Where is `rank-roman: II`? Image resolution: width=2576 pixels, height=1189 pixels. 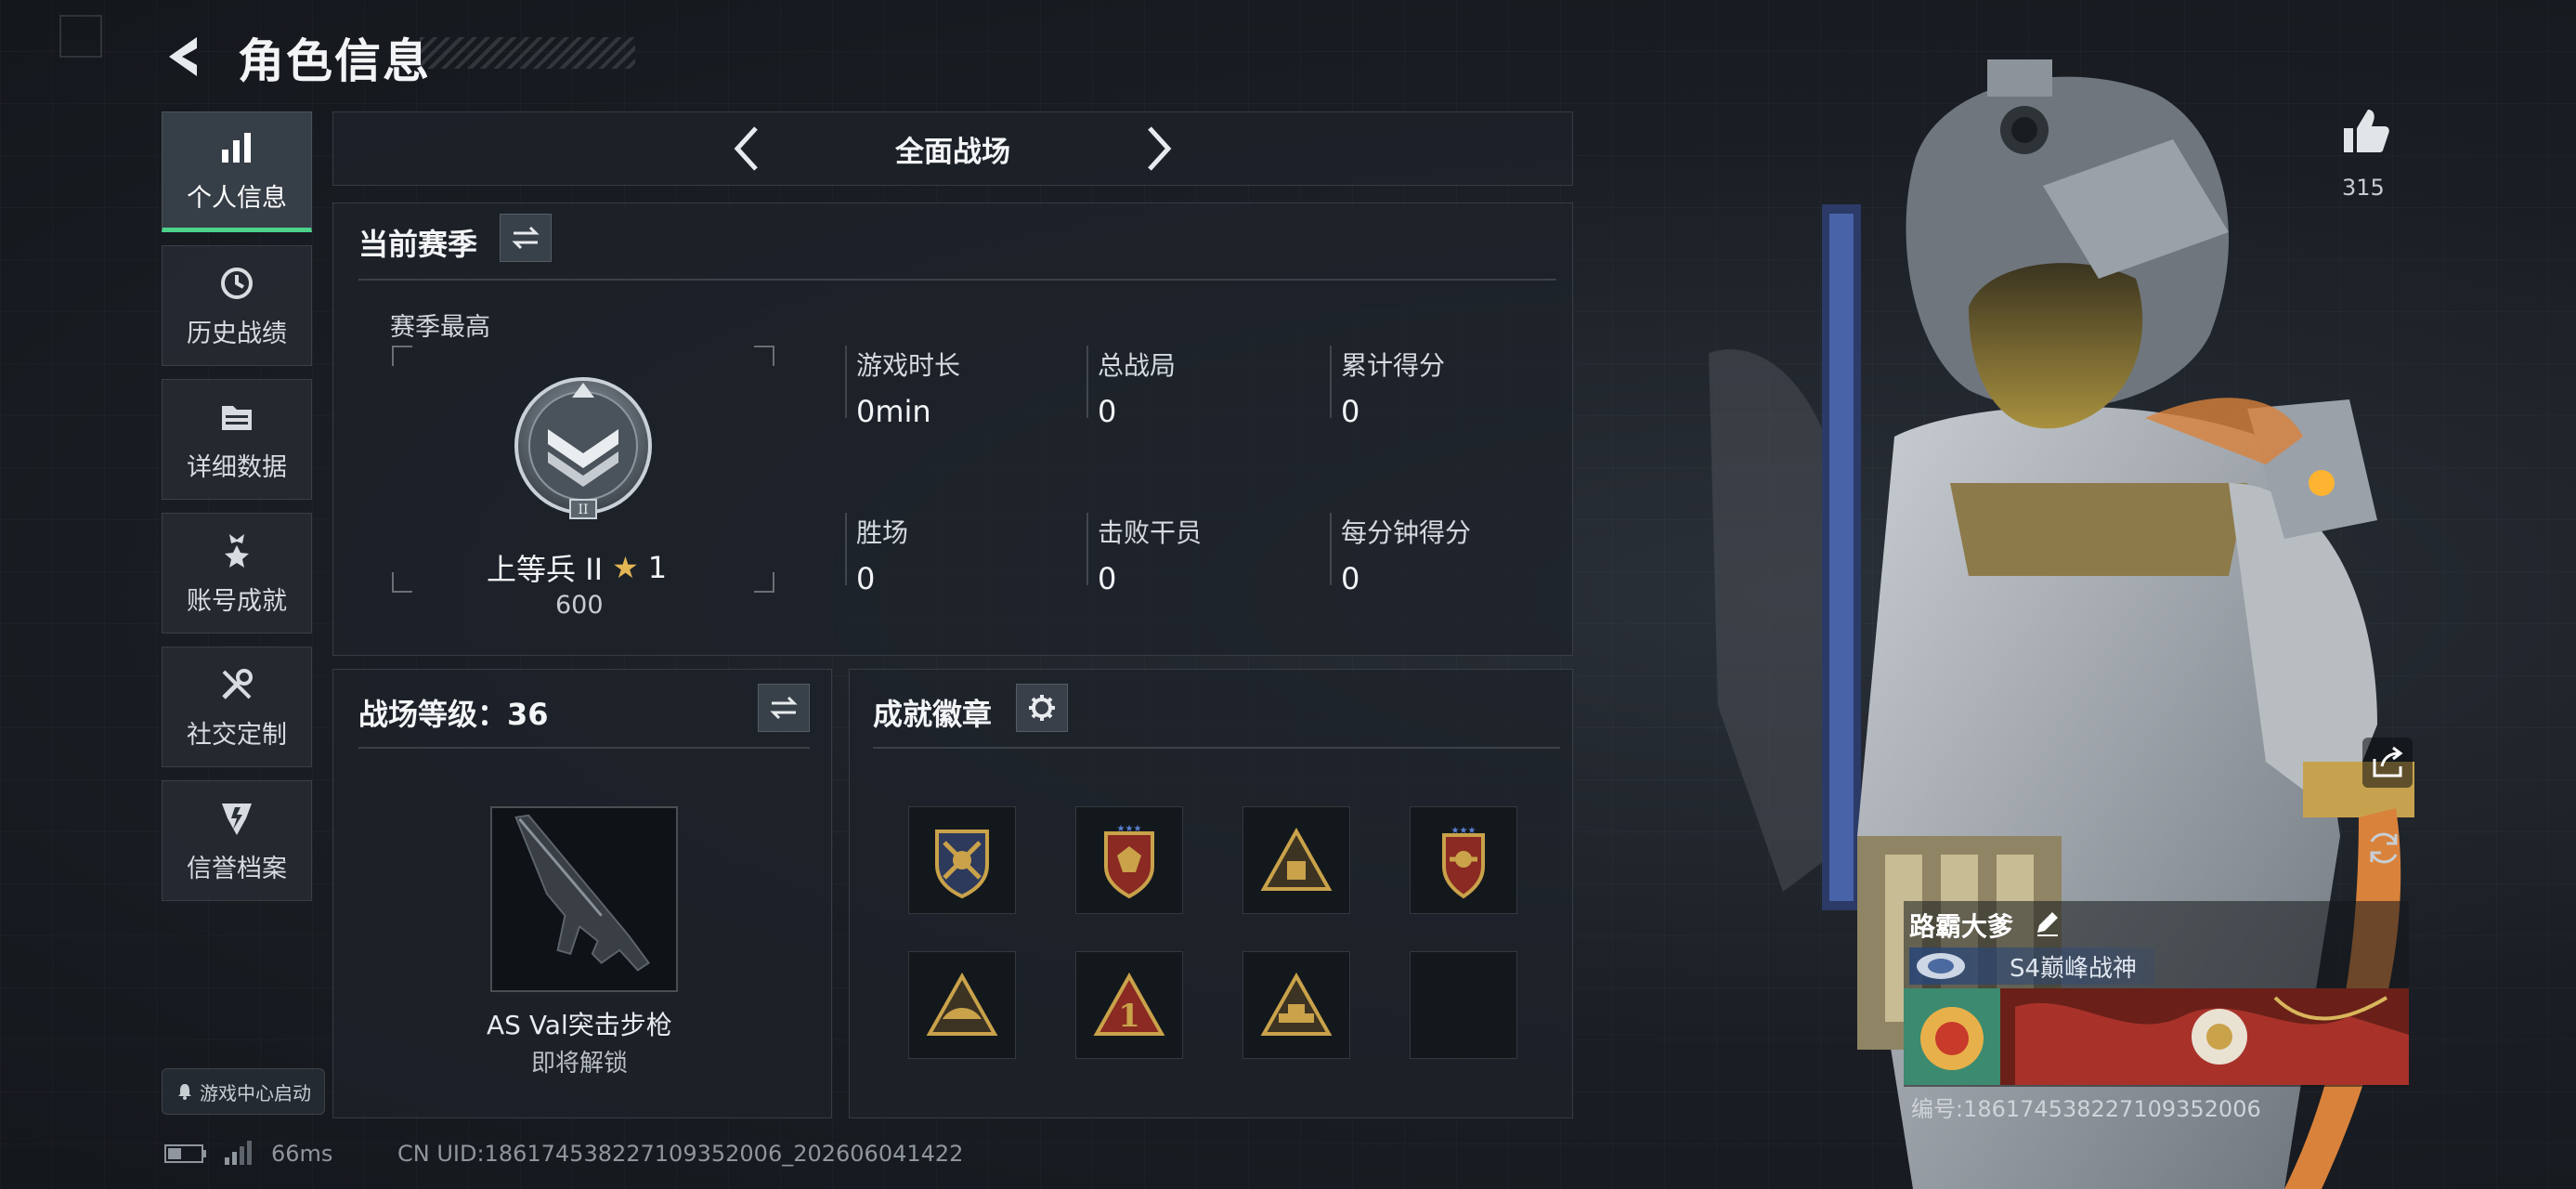
rank-roman: II is located at coordinates (583, 510).